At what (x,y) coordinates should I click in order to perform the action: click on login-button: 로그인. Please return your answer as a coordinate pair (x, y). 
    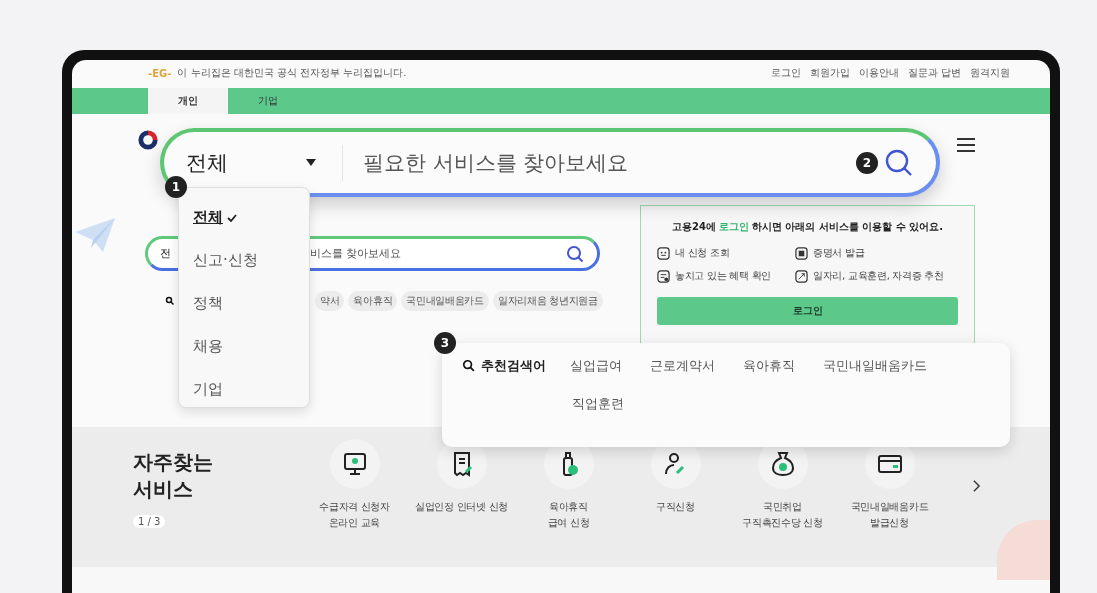
    Looking at the image, I should click on (807, 311).